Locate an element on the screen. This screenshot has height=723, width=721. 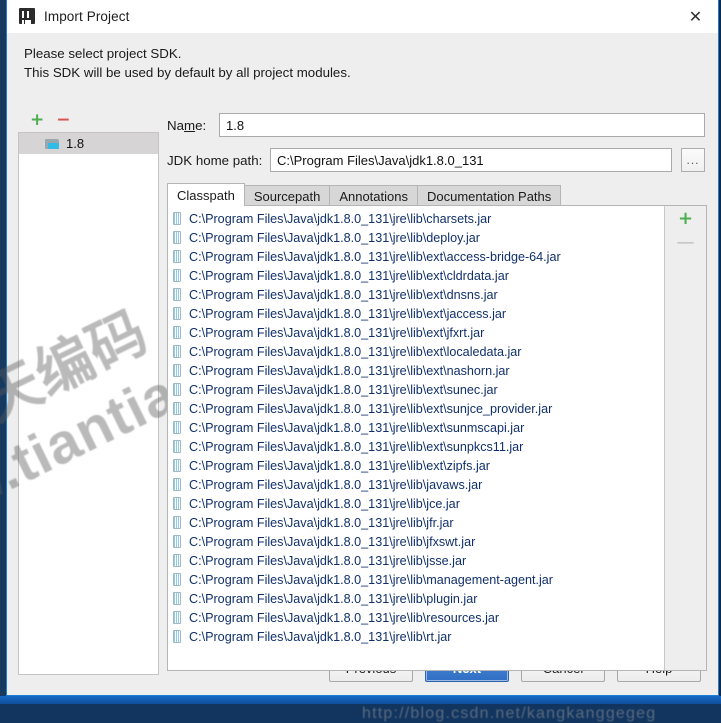
tab-sourcepath: Sourcepath is located at coordinates (287, 195).